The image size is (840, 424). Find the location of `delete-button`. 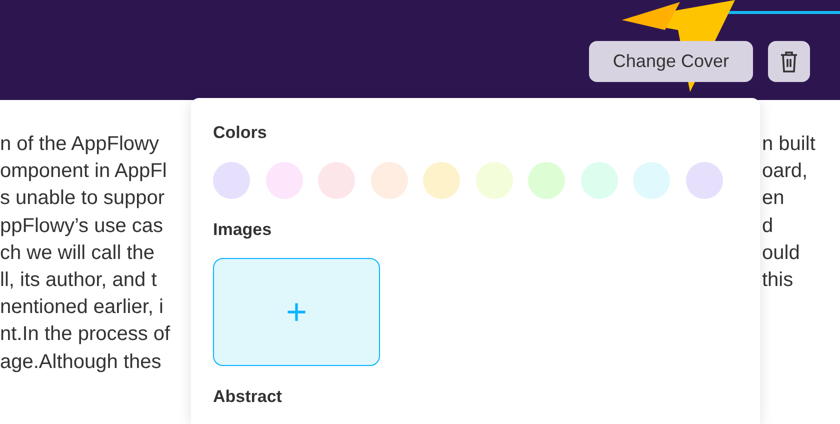

delete-button is located at coordinates (789, 61).